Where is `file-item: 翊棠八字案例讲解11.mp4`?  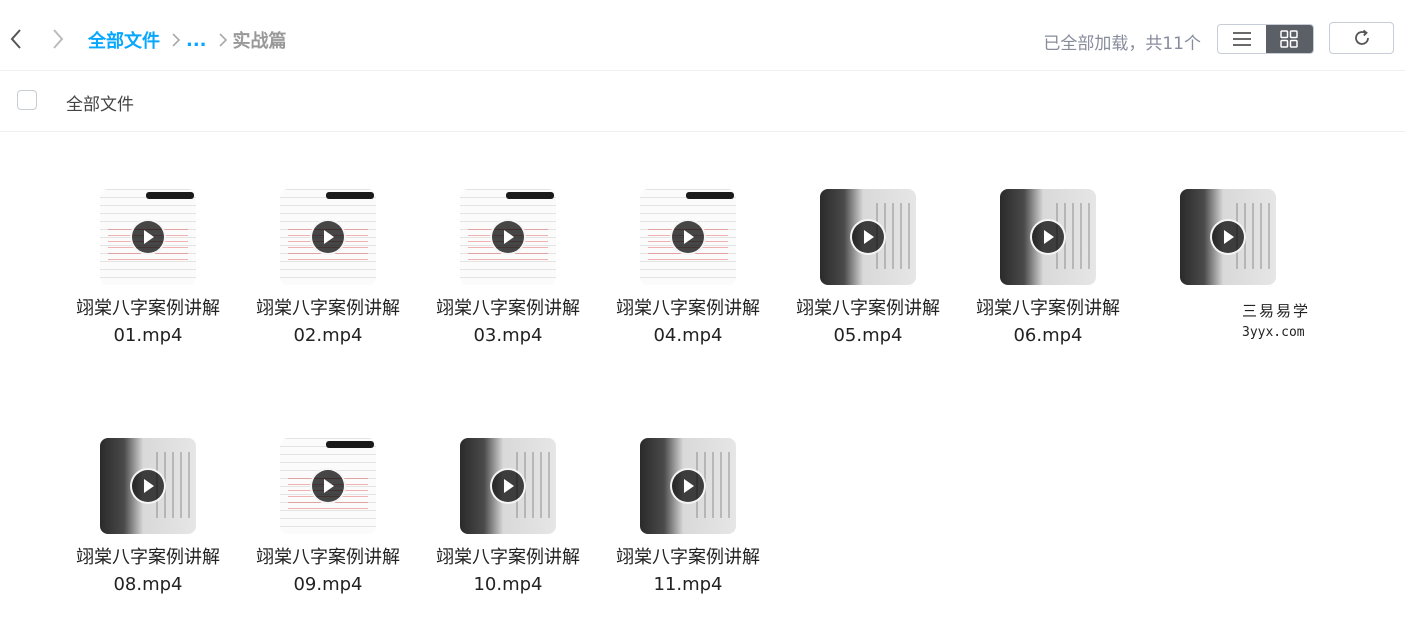 file-item: 翊棠八字案例讲解11.mp4 is located at coordinates (688, 518).